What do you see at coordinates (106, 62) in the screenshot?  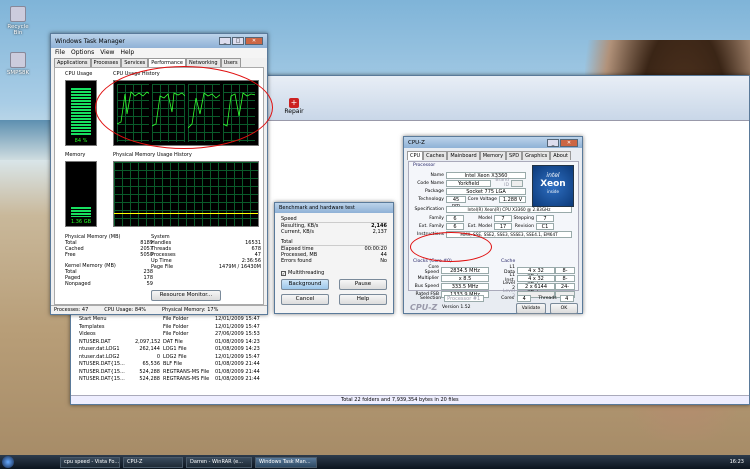 I see `tab-processes: Processes` at bounding box center [106, 62].